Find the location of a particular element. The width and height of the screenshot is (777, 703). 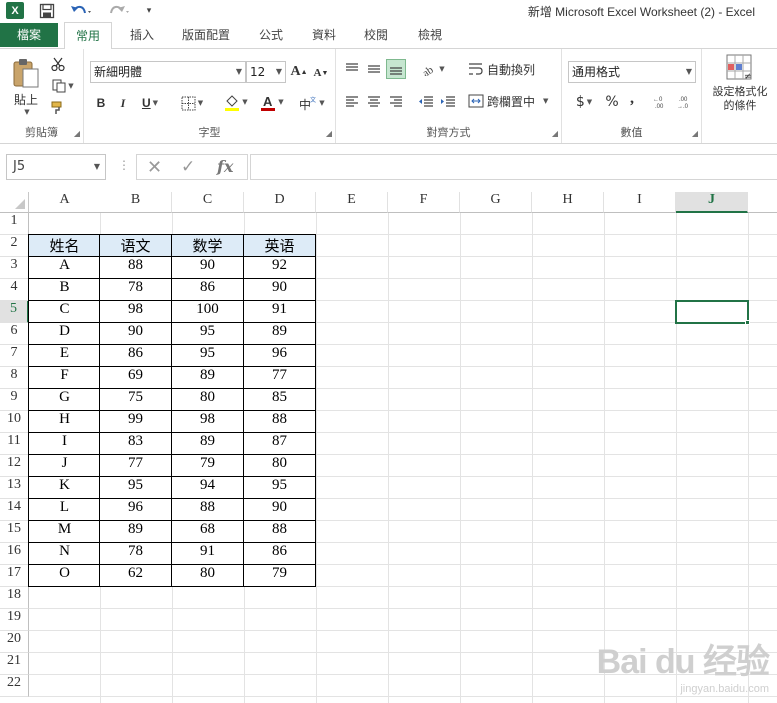

bold-button: B is located at coordinates (101, 103).